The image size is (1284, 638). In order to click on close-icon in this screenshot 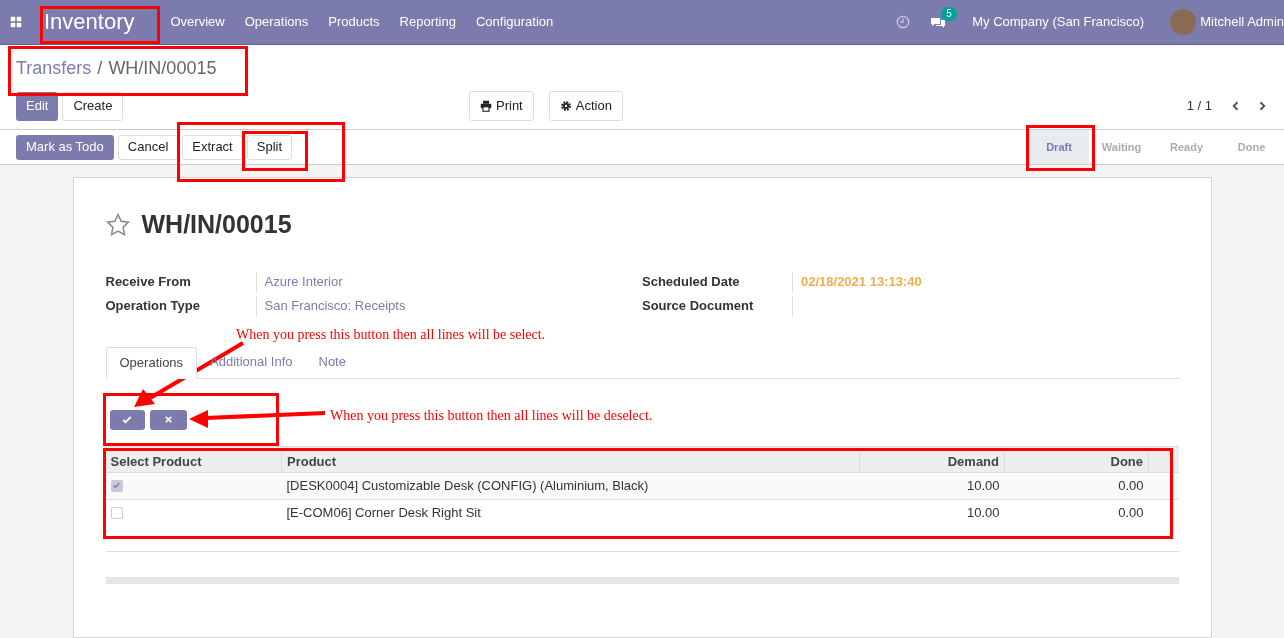, I will do `click(168, 419)`.